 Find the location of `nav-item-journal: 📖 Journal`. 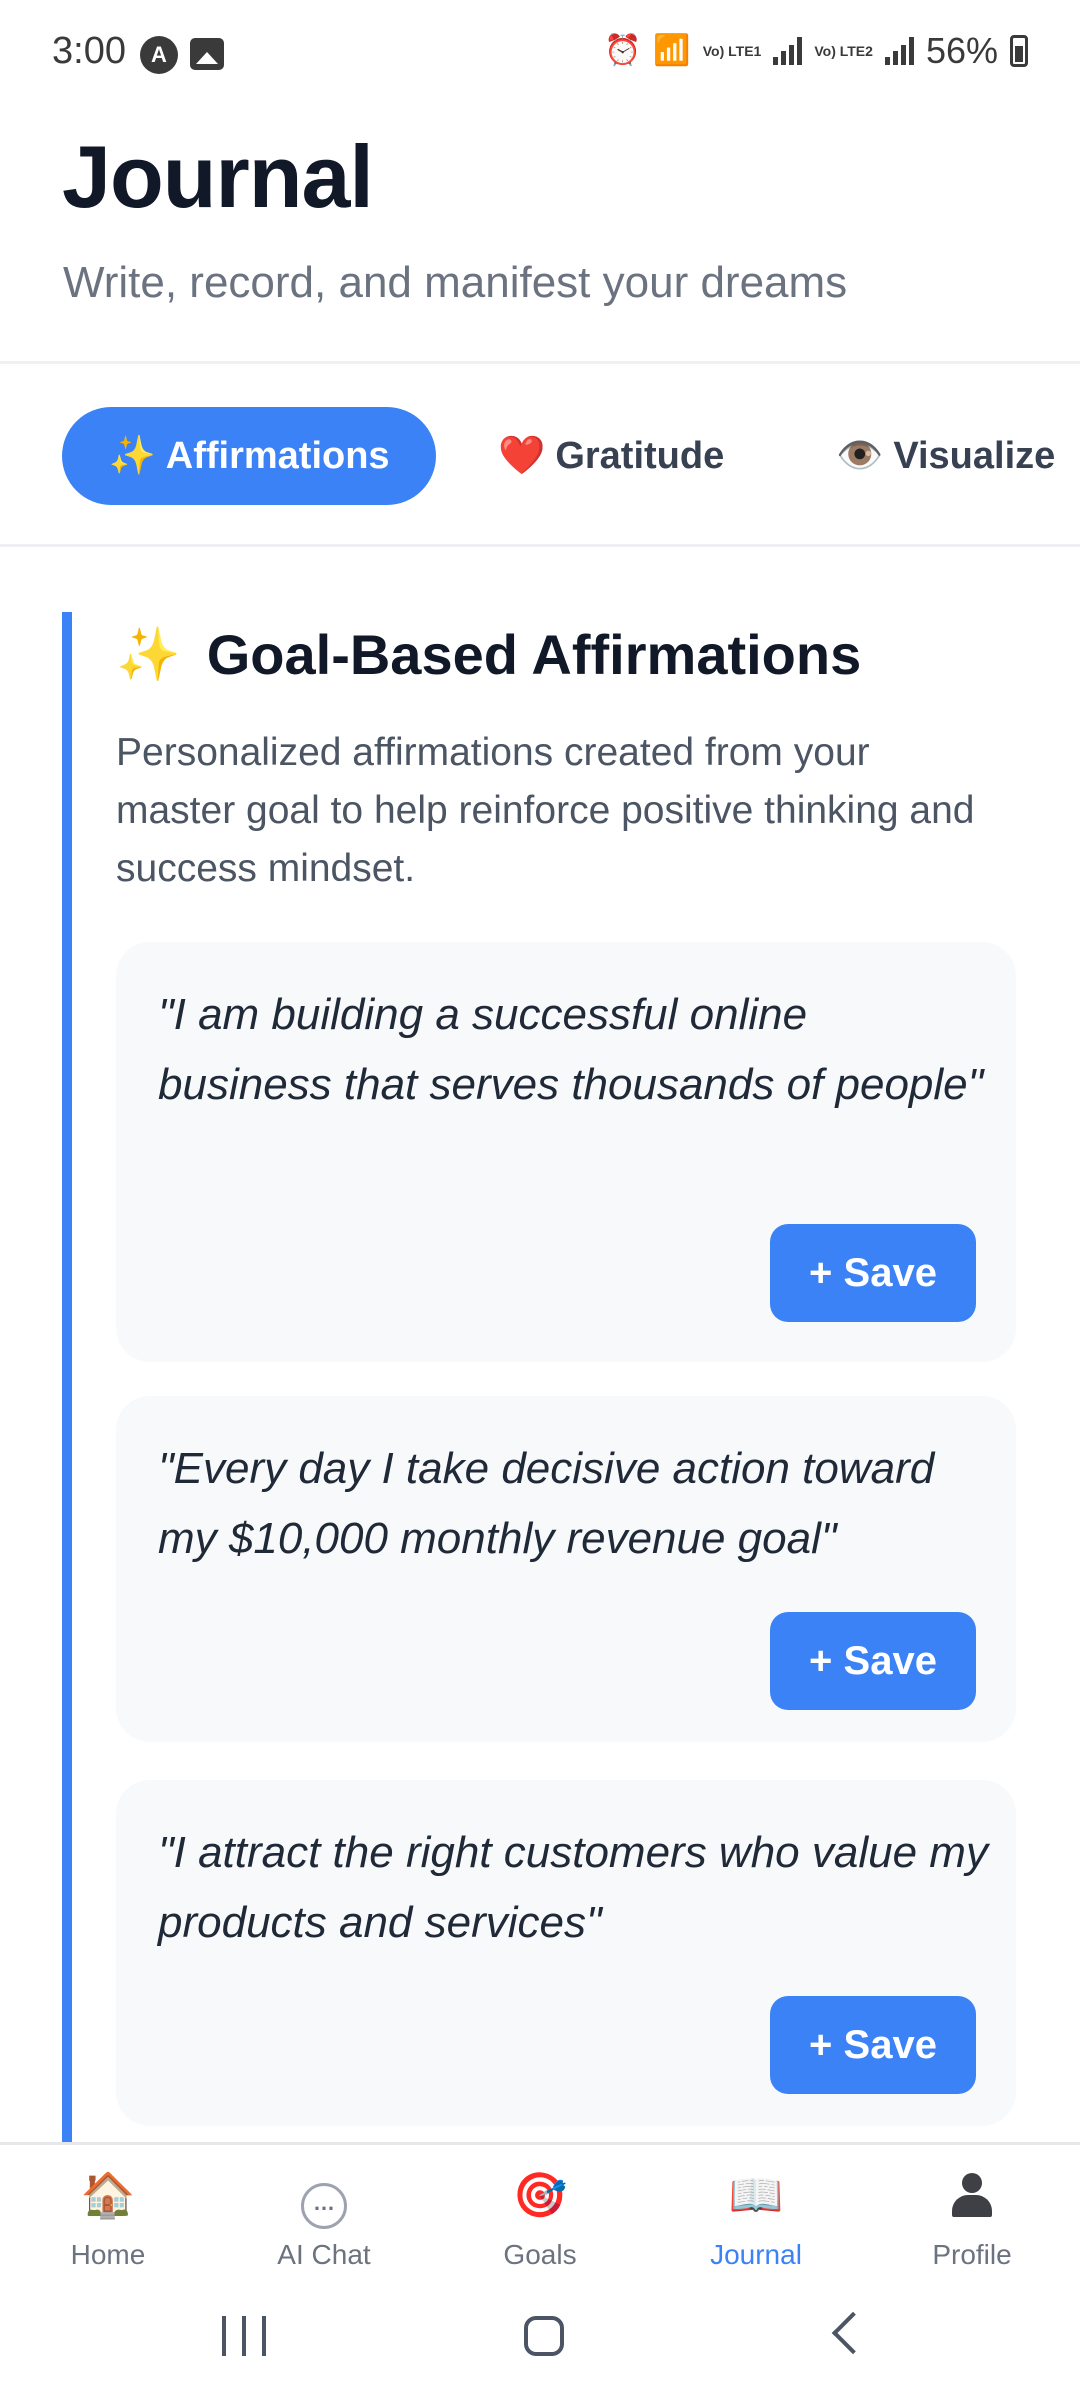

nav-item-journal: 📖 Journal is located at coordinates (756, 2215).